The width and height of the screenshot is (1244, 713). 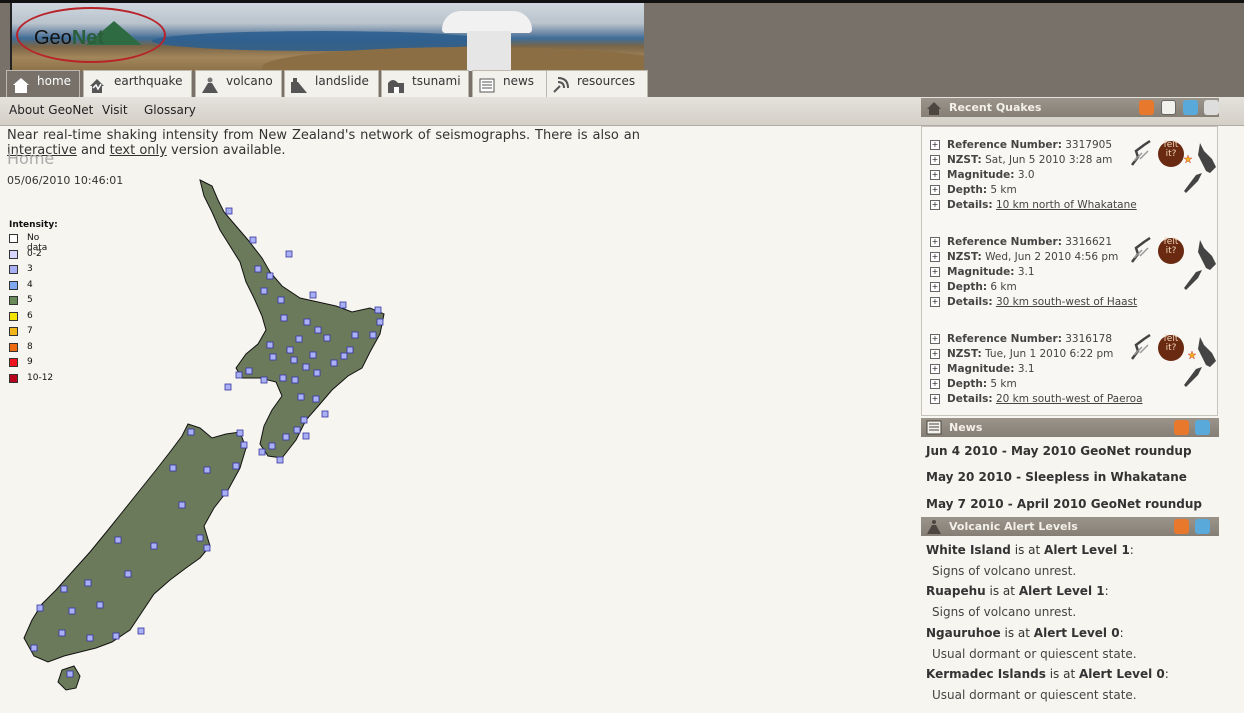 I want to click on news-rss-icon, so click(x=1181, y=427).